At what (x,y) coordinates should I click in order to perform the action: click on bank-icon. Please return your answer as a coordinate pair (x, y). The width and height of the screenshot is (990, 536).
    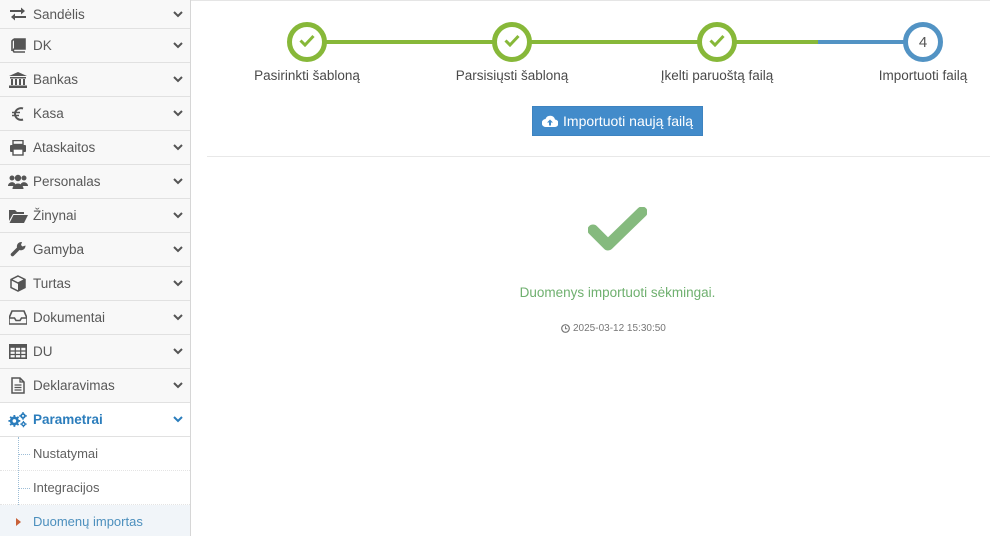
    Looking at the image, I should click on (18, 80).